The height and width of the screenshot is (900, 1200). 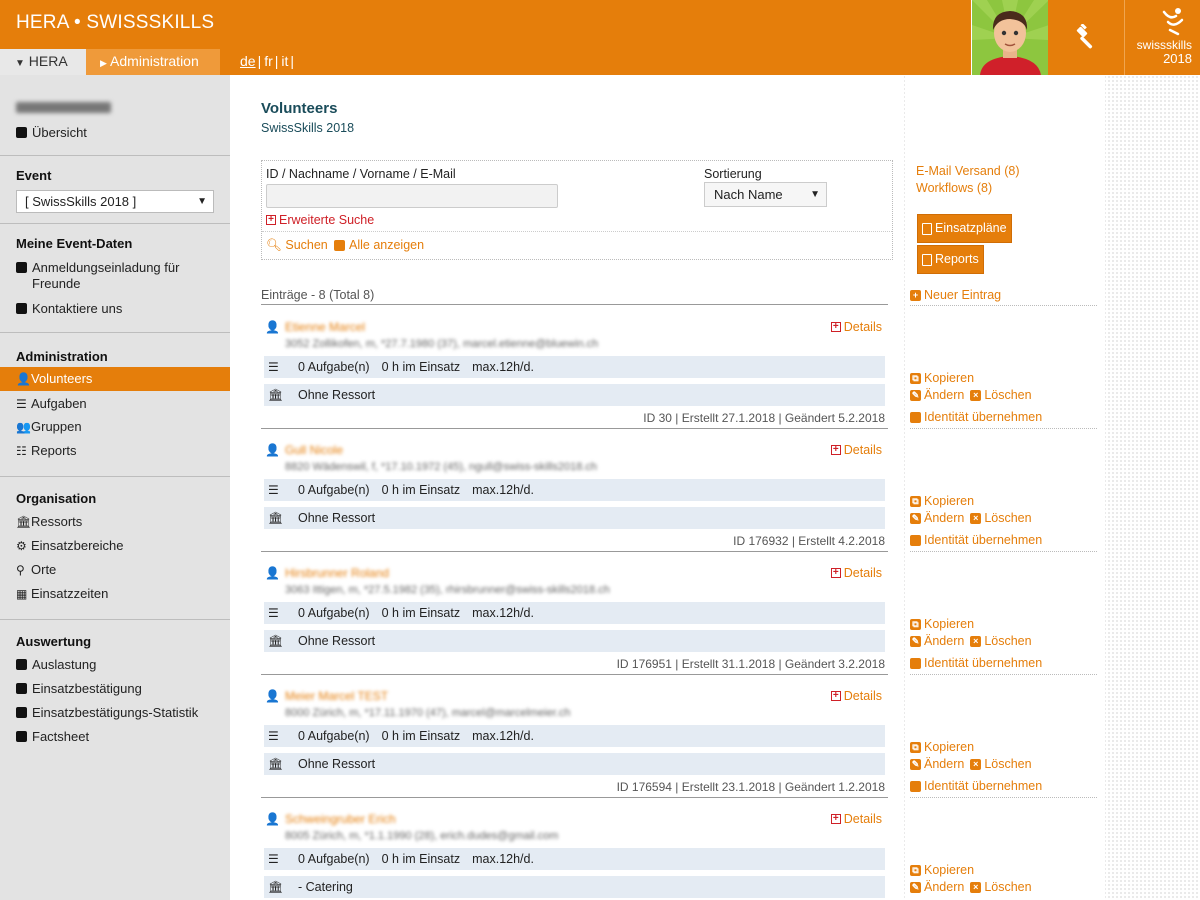 I want to click on sidebar-item-label: Orte, so click(x=44, y=569).